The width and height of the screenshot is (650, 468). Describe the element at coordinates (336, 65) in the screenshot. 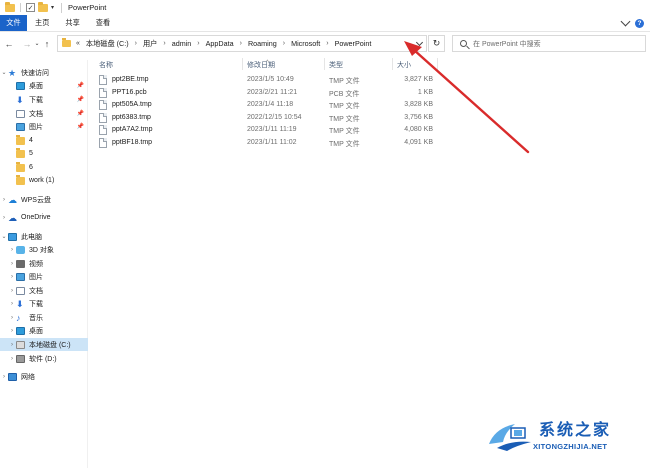

I see `column-header-type: 类型` at that location.